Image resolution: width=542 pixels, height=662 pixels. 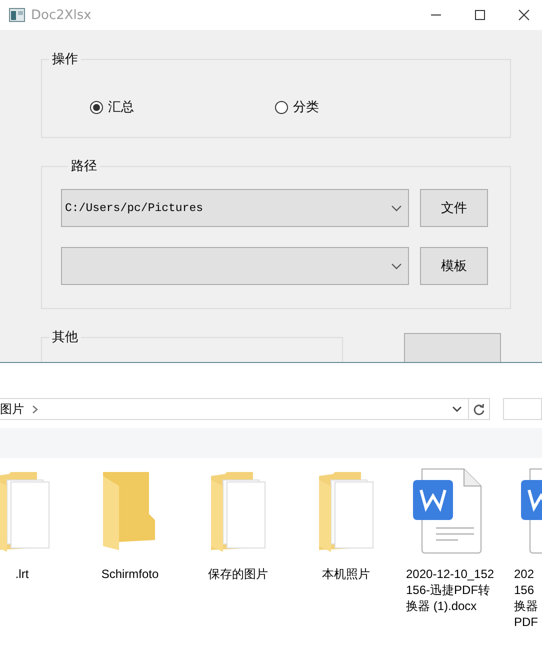 What do you see at coordinates (130, 574) in the screenshot?
I see `file-name: Schirmfoto` at bounding box center [130, 574].